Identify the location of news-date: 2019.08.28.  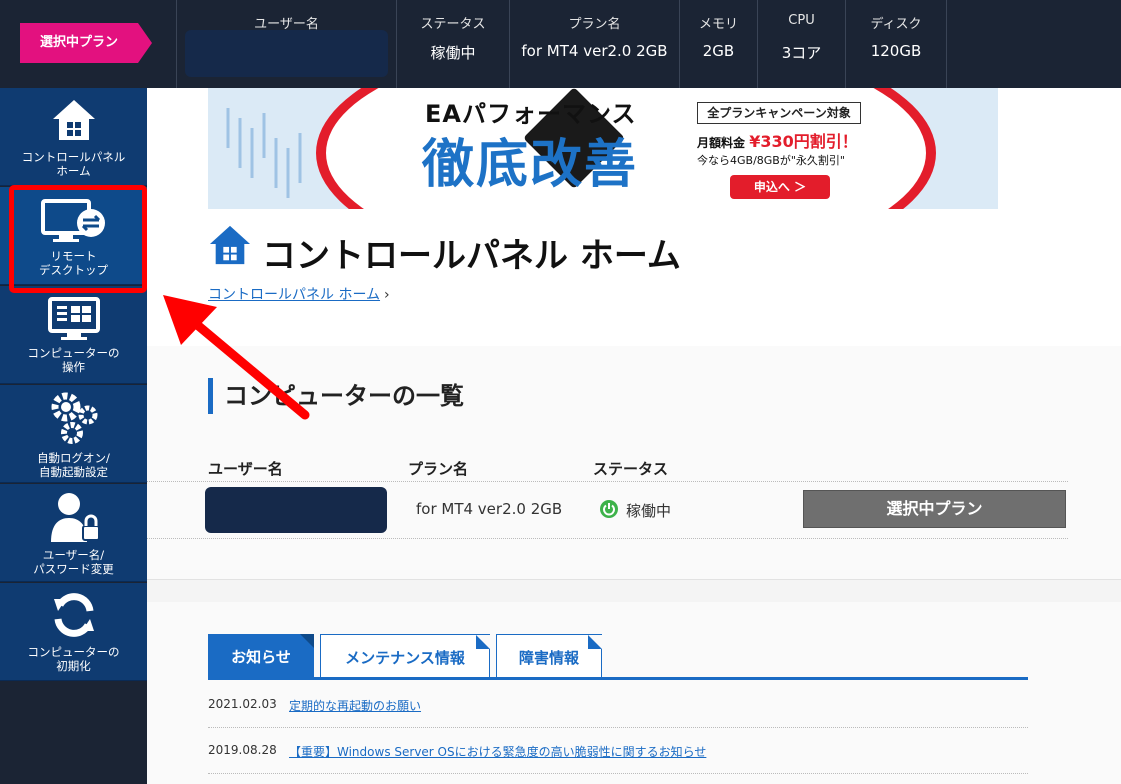
(242, 750).